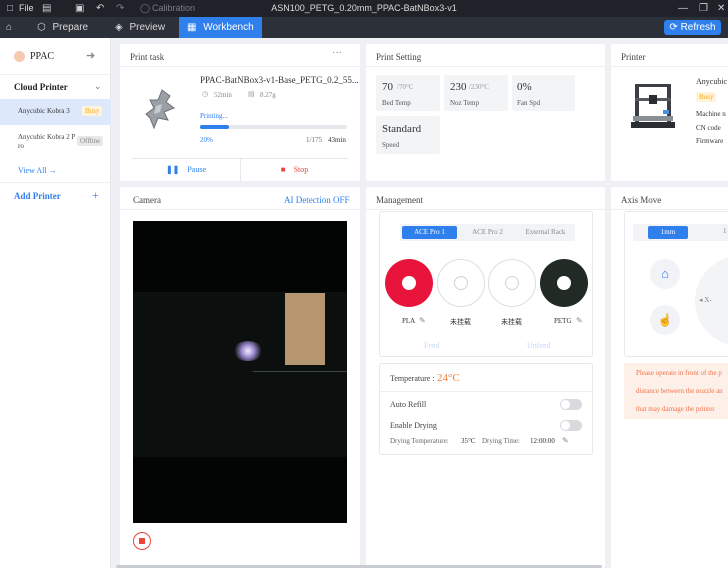  I want to click on z-home-button: ☝, so click(665, 320).